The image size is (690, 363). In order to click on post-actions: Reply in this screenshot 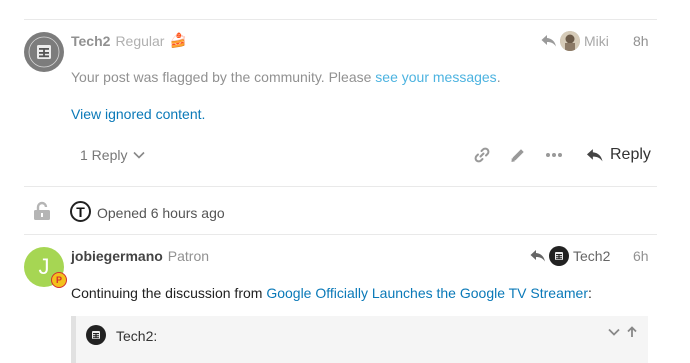, I will do `click(560, 155)`.